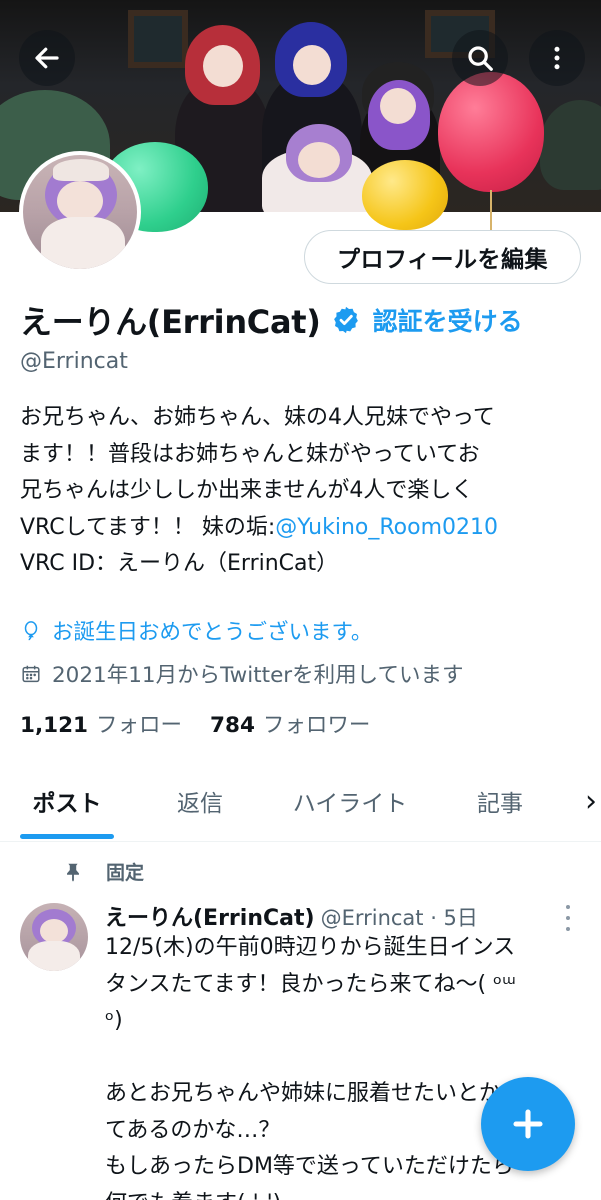 This screenshot has height=1200, width=601. What do you see at coordinates (247, 490) in the screenshot?
I see `bio-line: 兄ちゃんは少ししか出来ませんが4人で楽しく` at bounding box center [247, 490].